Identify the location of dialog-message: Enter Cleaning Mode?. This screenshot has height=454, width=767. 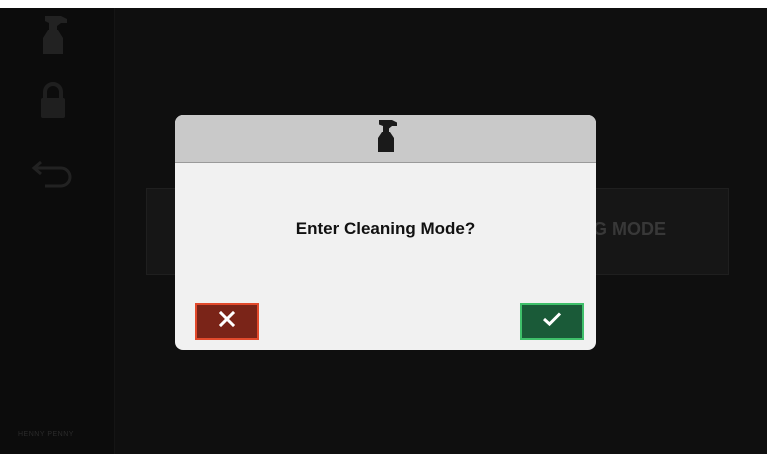
(385, 228).